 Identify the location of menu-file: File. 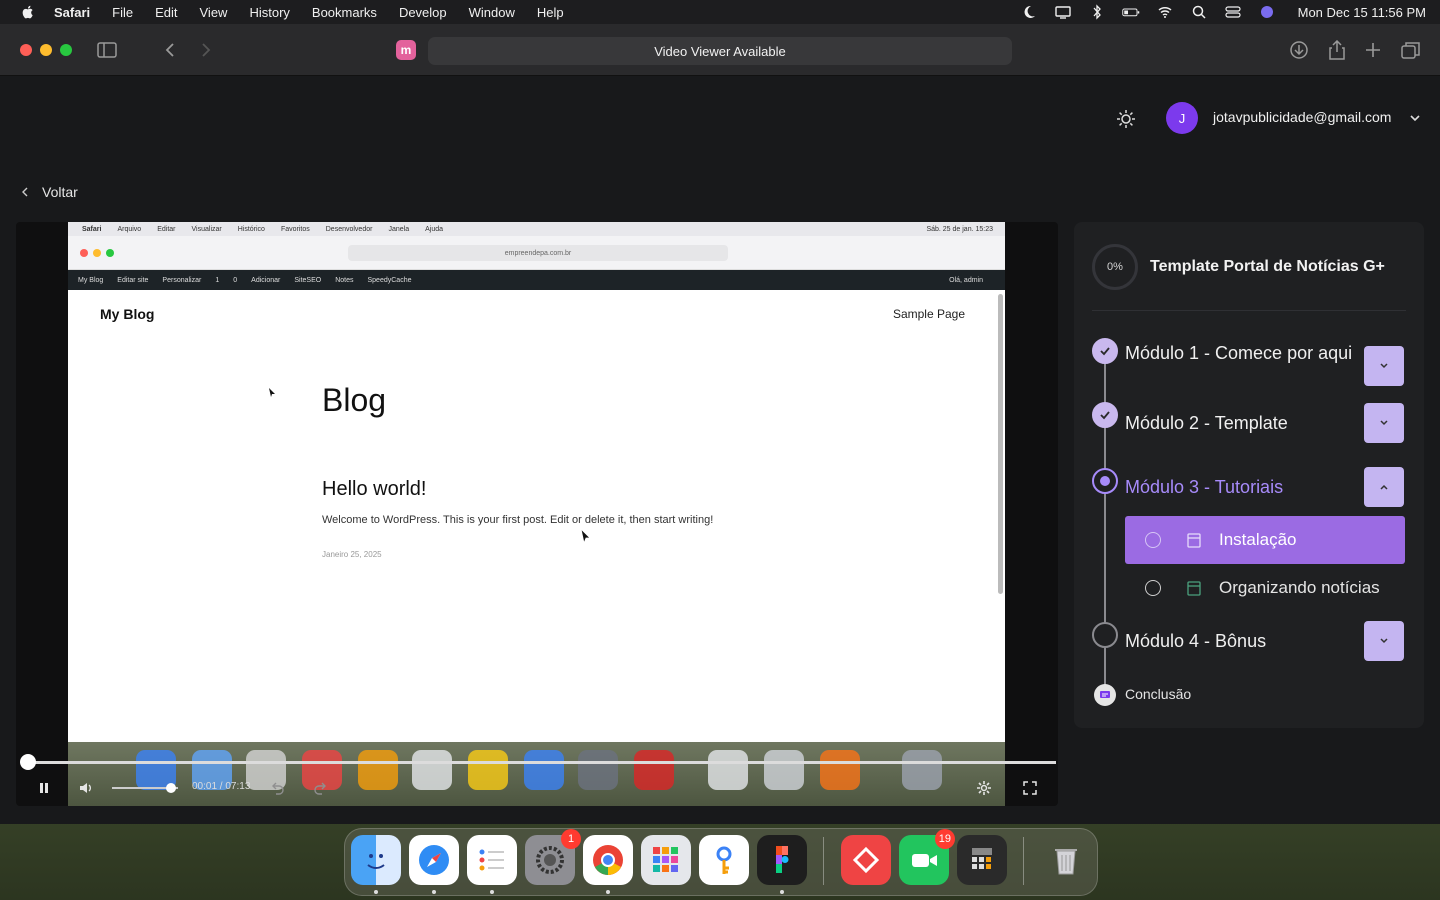
(122, 12).